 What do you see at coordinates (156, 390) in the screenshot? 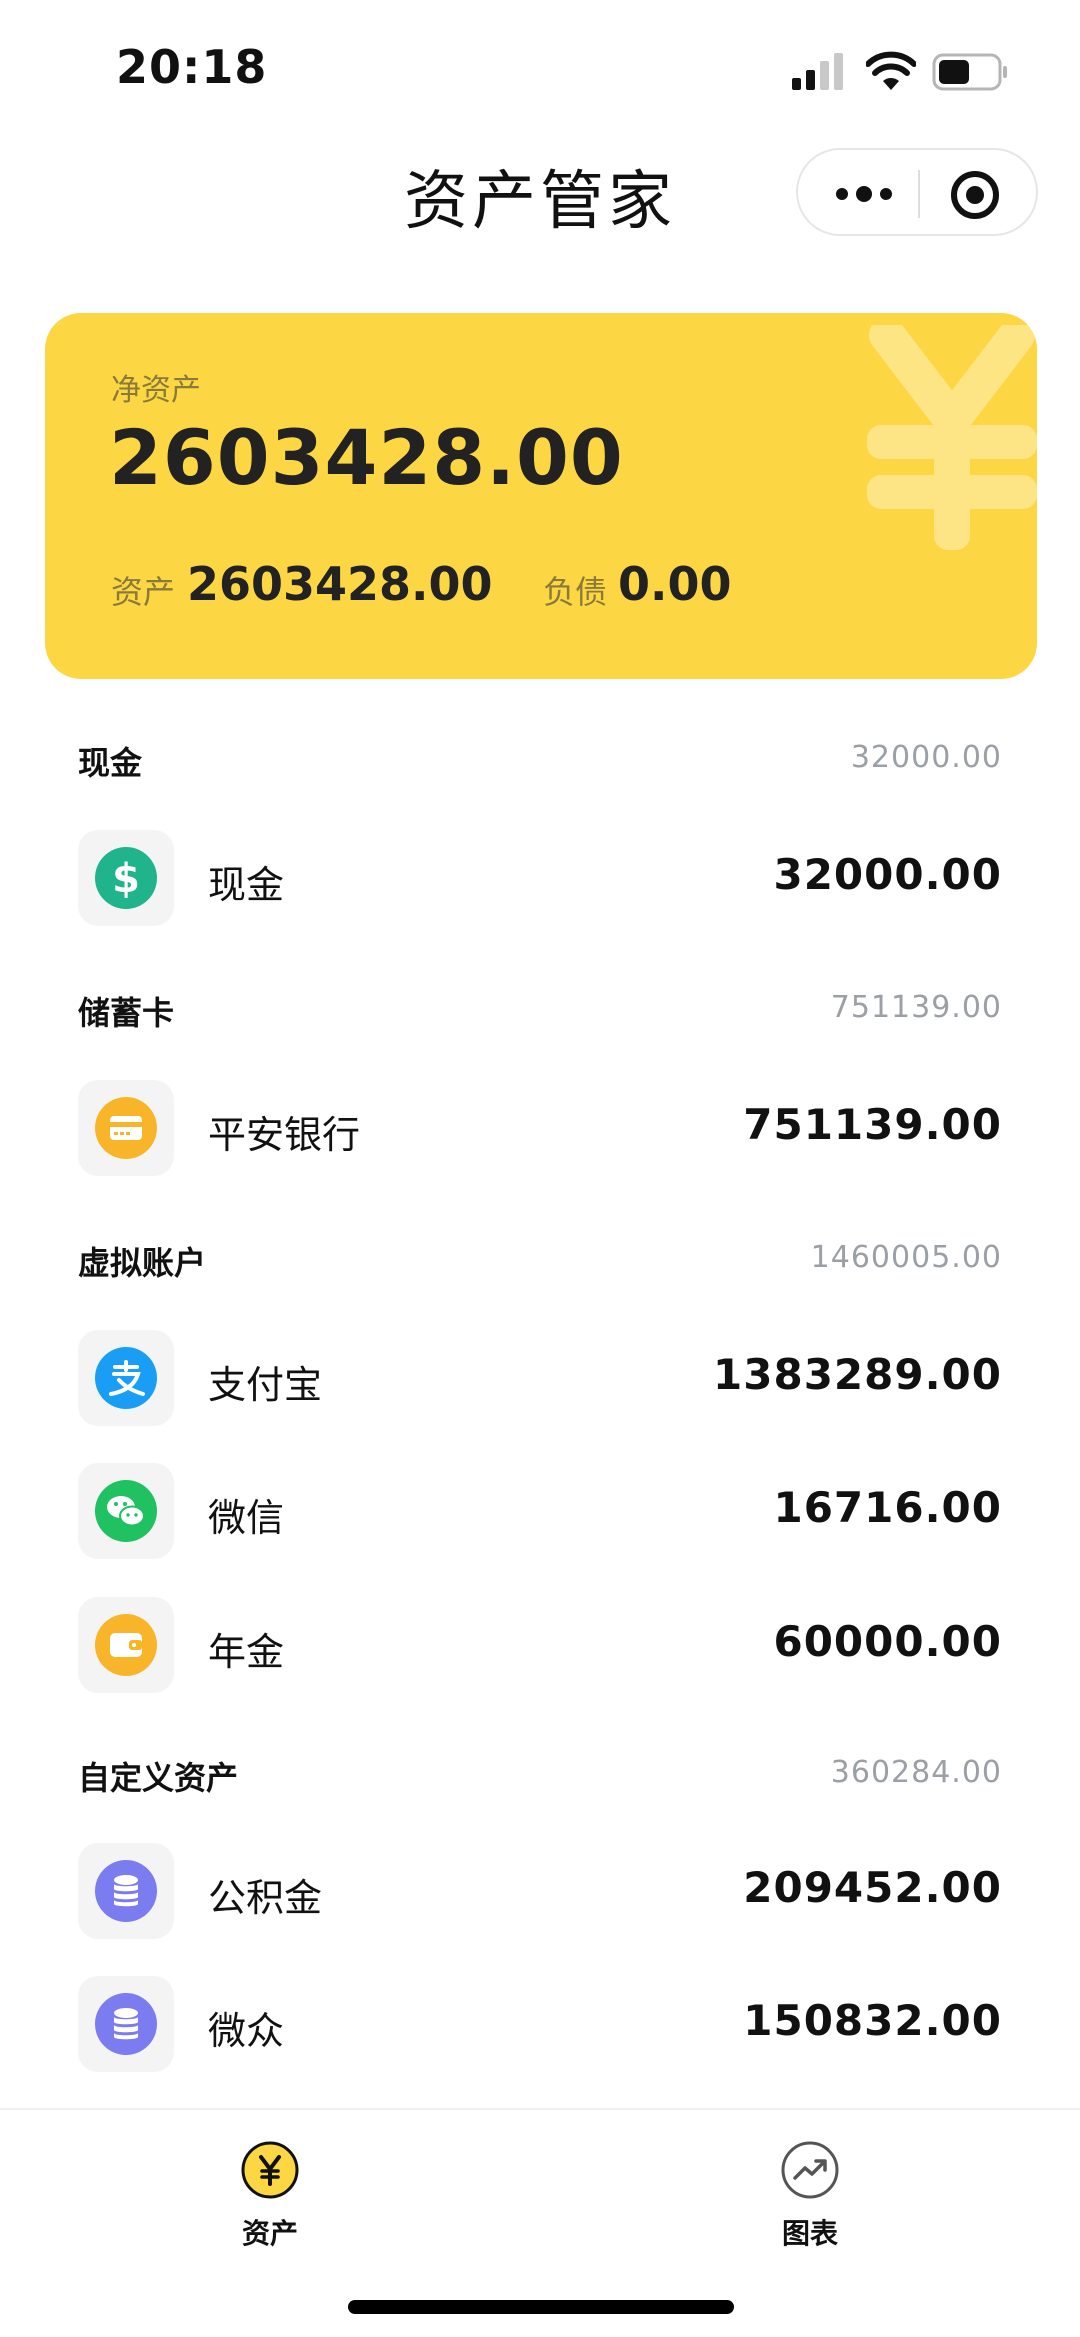
I see `net-worth-label: 净资产` at bounding box center [156, 390].